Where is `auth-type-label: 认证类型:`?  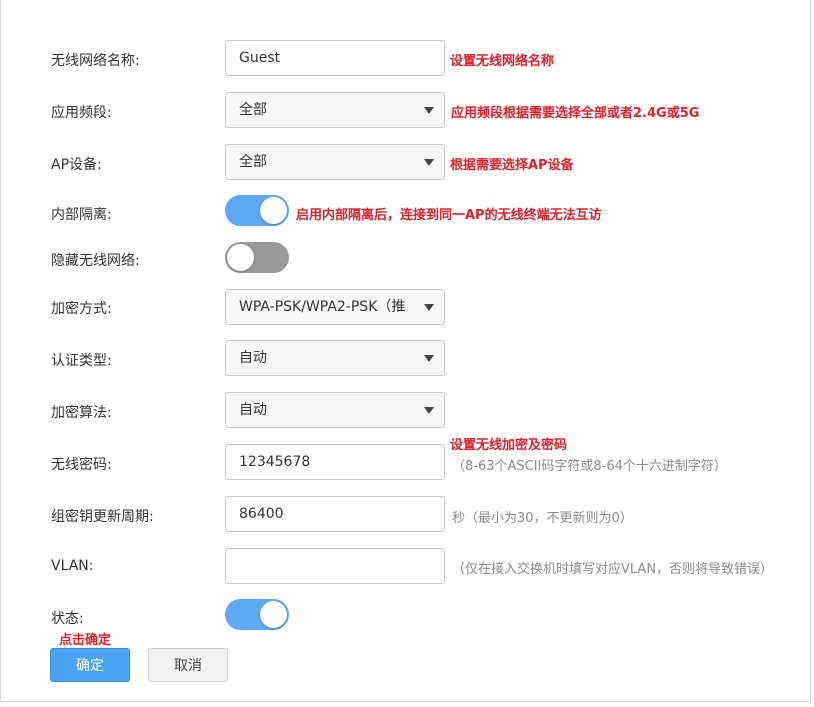
auth-type-label: 认证类型: is located at coordinates (81, 361).